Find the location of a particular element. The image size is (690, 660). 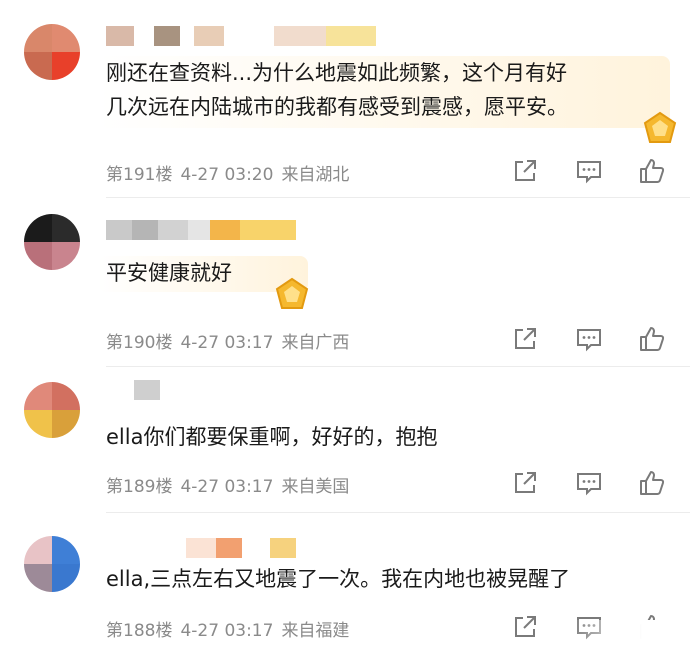

comment-meta: 第191楼 4-27 03:20 来自湖北 is located at coordinates (231, 172).